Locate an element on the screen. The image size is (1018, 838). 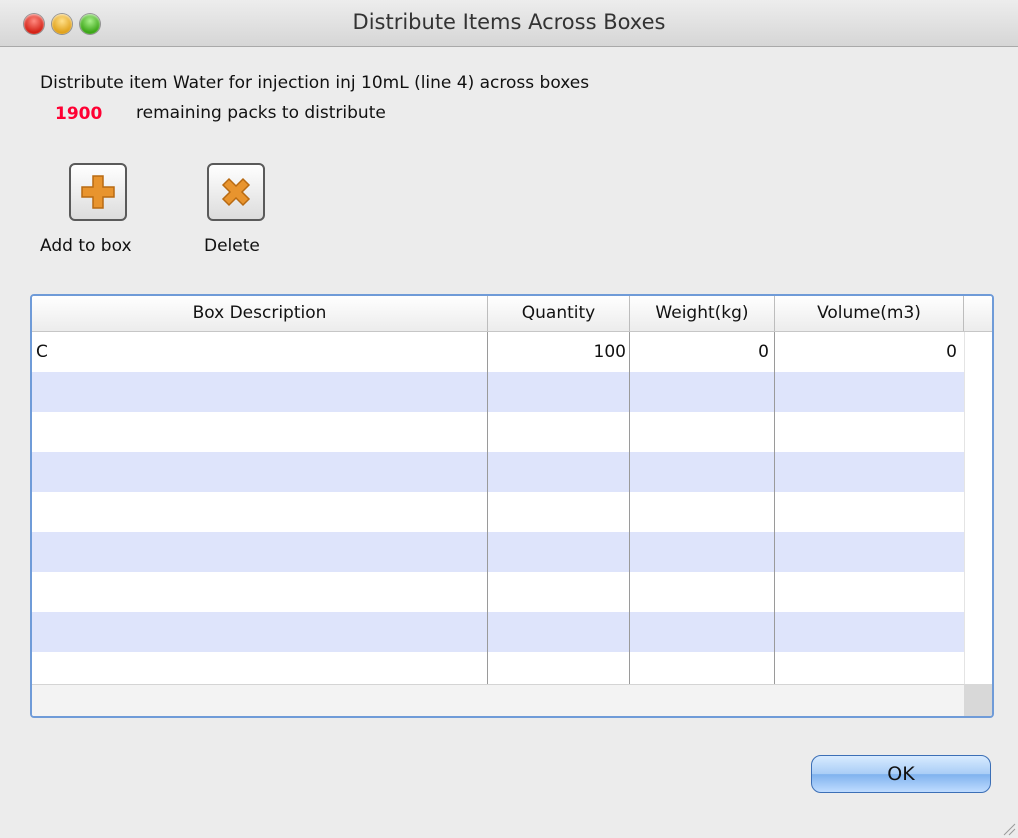
column-header-quantity: Quantity is located at coordinates (559, 313).